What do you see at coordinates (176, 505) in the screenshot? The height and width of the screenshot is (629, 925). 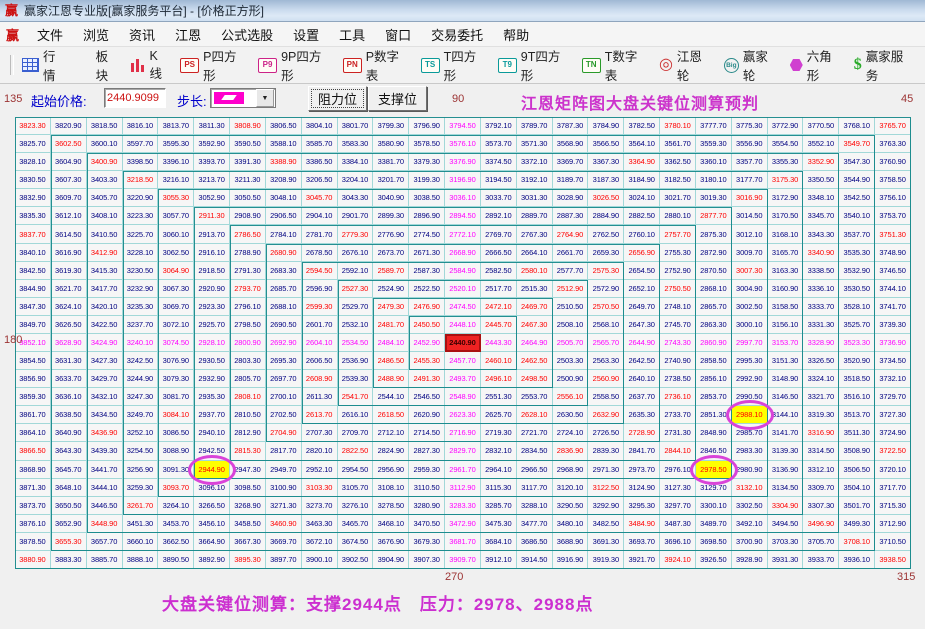 I see `grid-cell: 3264.10` at bounding box center [176, 505].